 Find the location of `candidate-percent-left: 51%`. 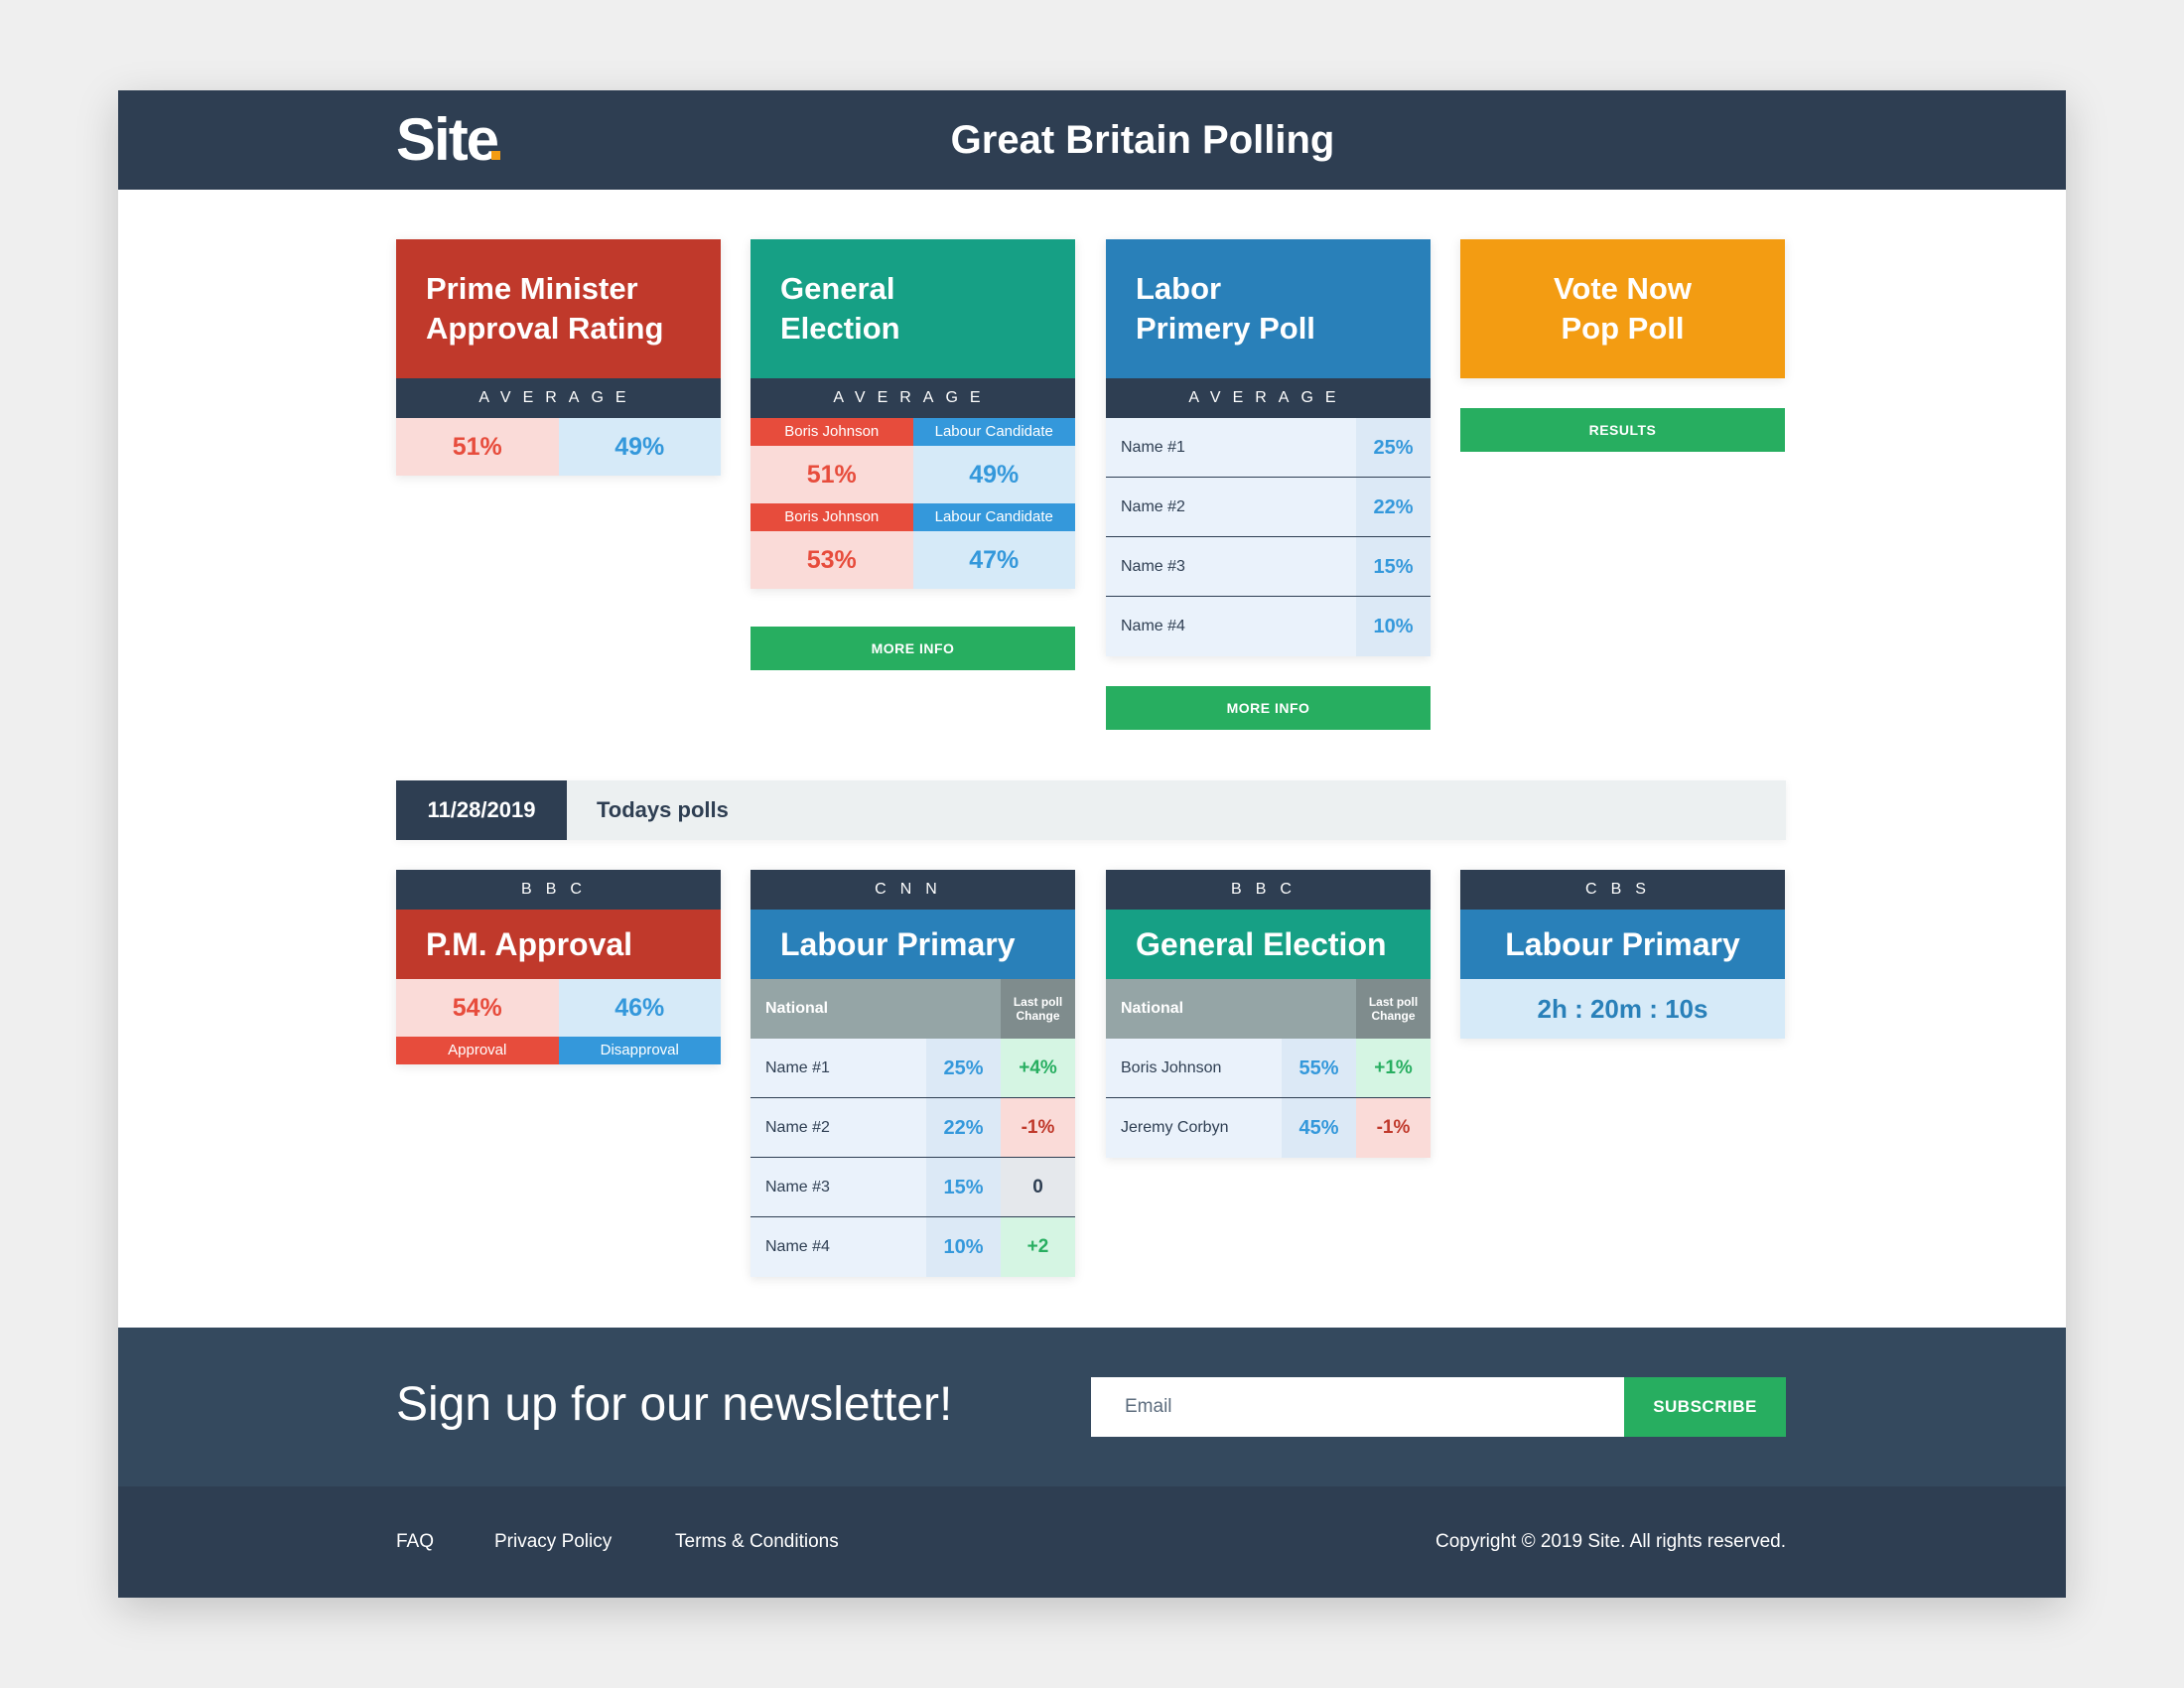

candidate-percent-left: 51% is located at coordinates (832, 474).